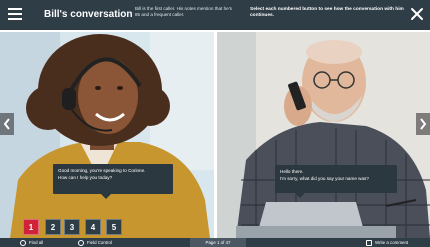 This screenshot has height=247, width=430. Describe the element at coordinates (392, 242) in the screenshot. I see `write-comment-label: Write a comment` at that location.